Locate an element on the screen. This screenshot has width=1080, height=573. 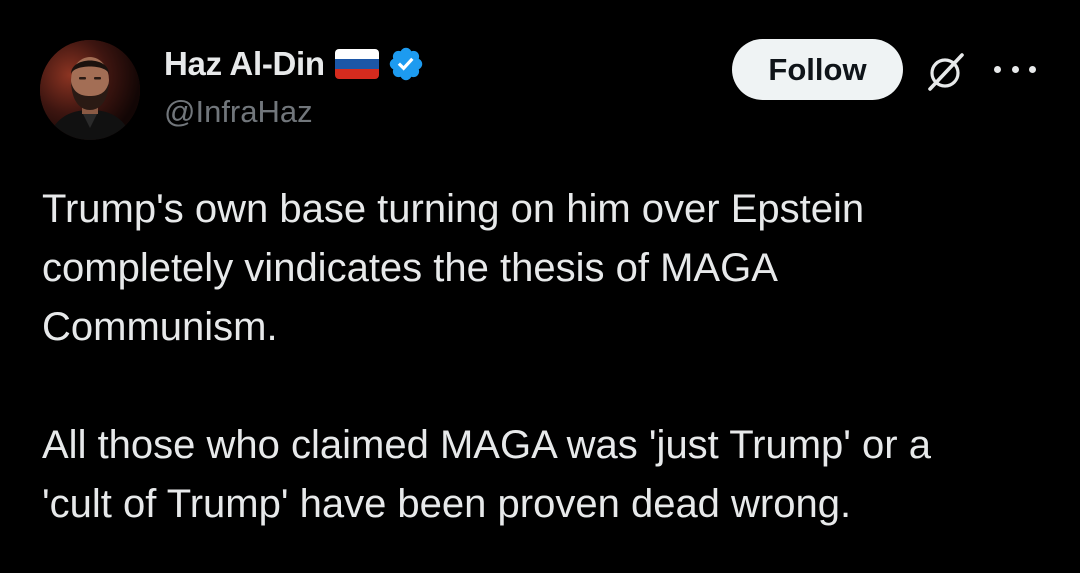
author-handle: @InfraHaz is located at coordinates (238, 112).